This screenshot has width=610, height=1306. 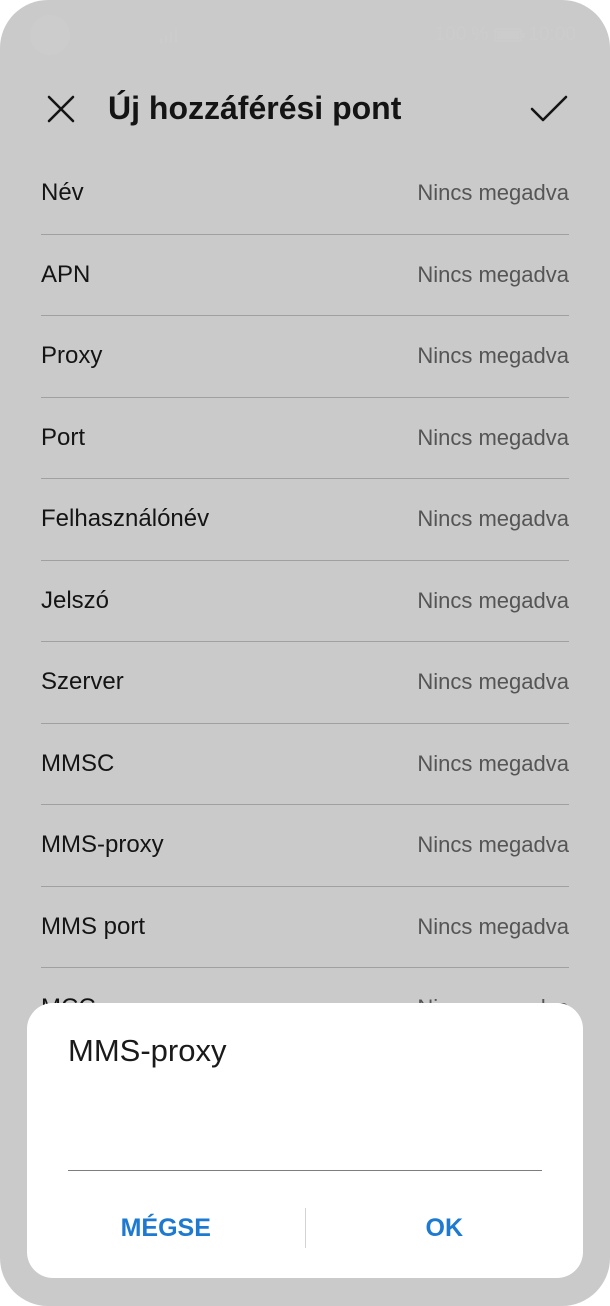 What do you see at coordinates (445, 1228) in the screenshot?
I see `ok-button: OK` at bounding box center [445, 1228].